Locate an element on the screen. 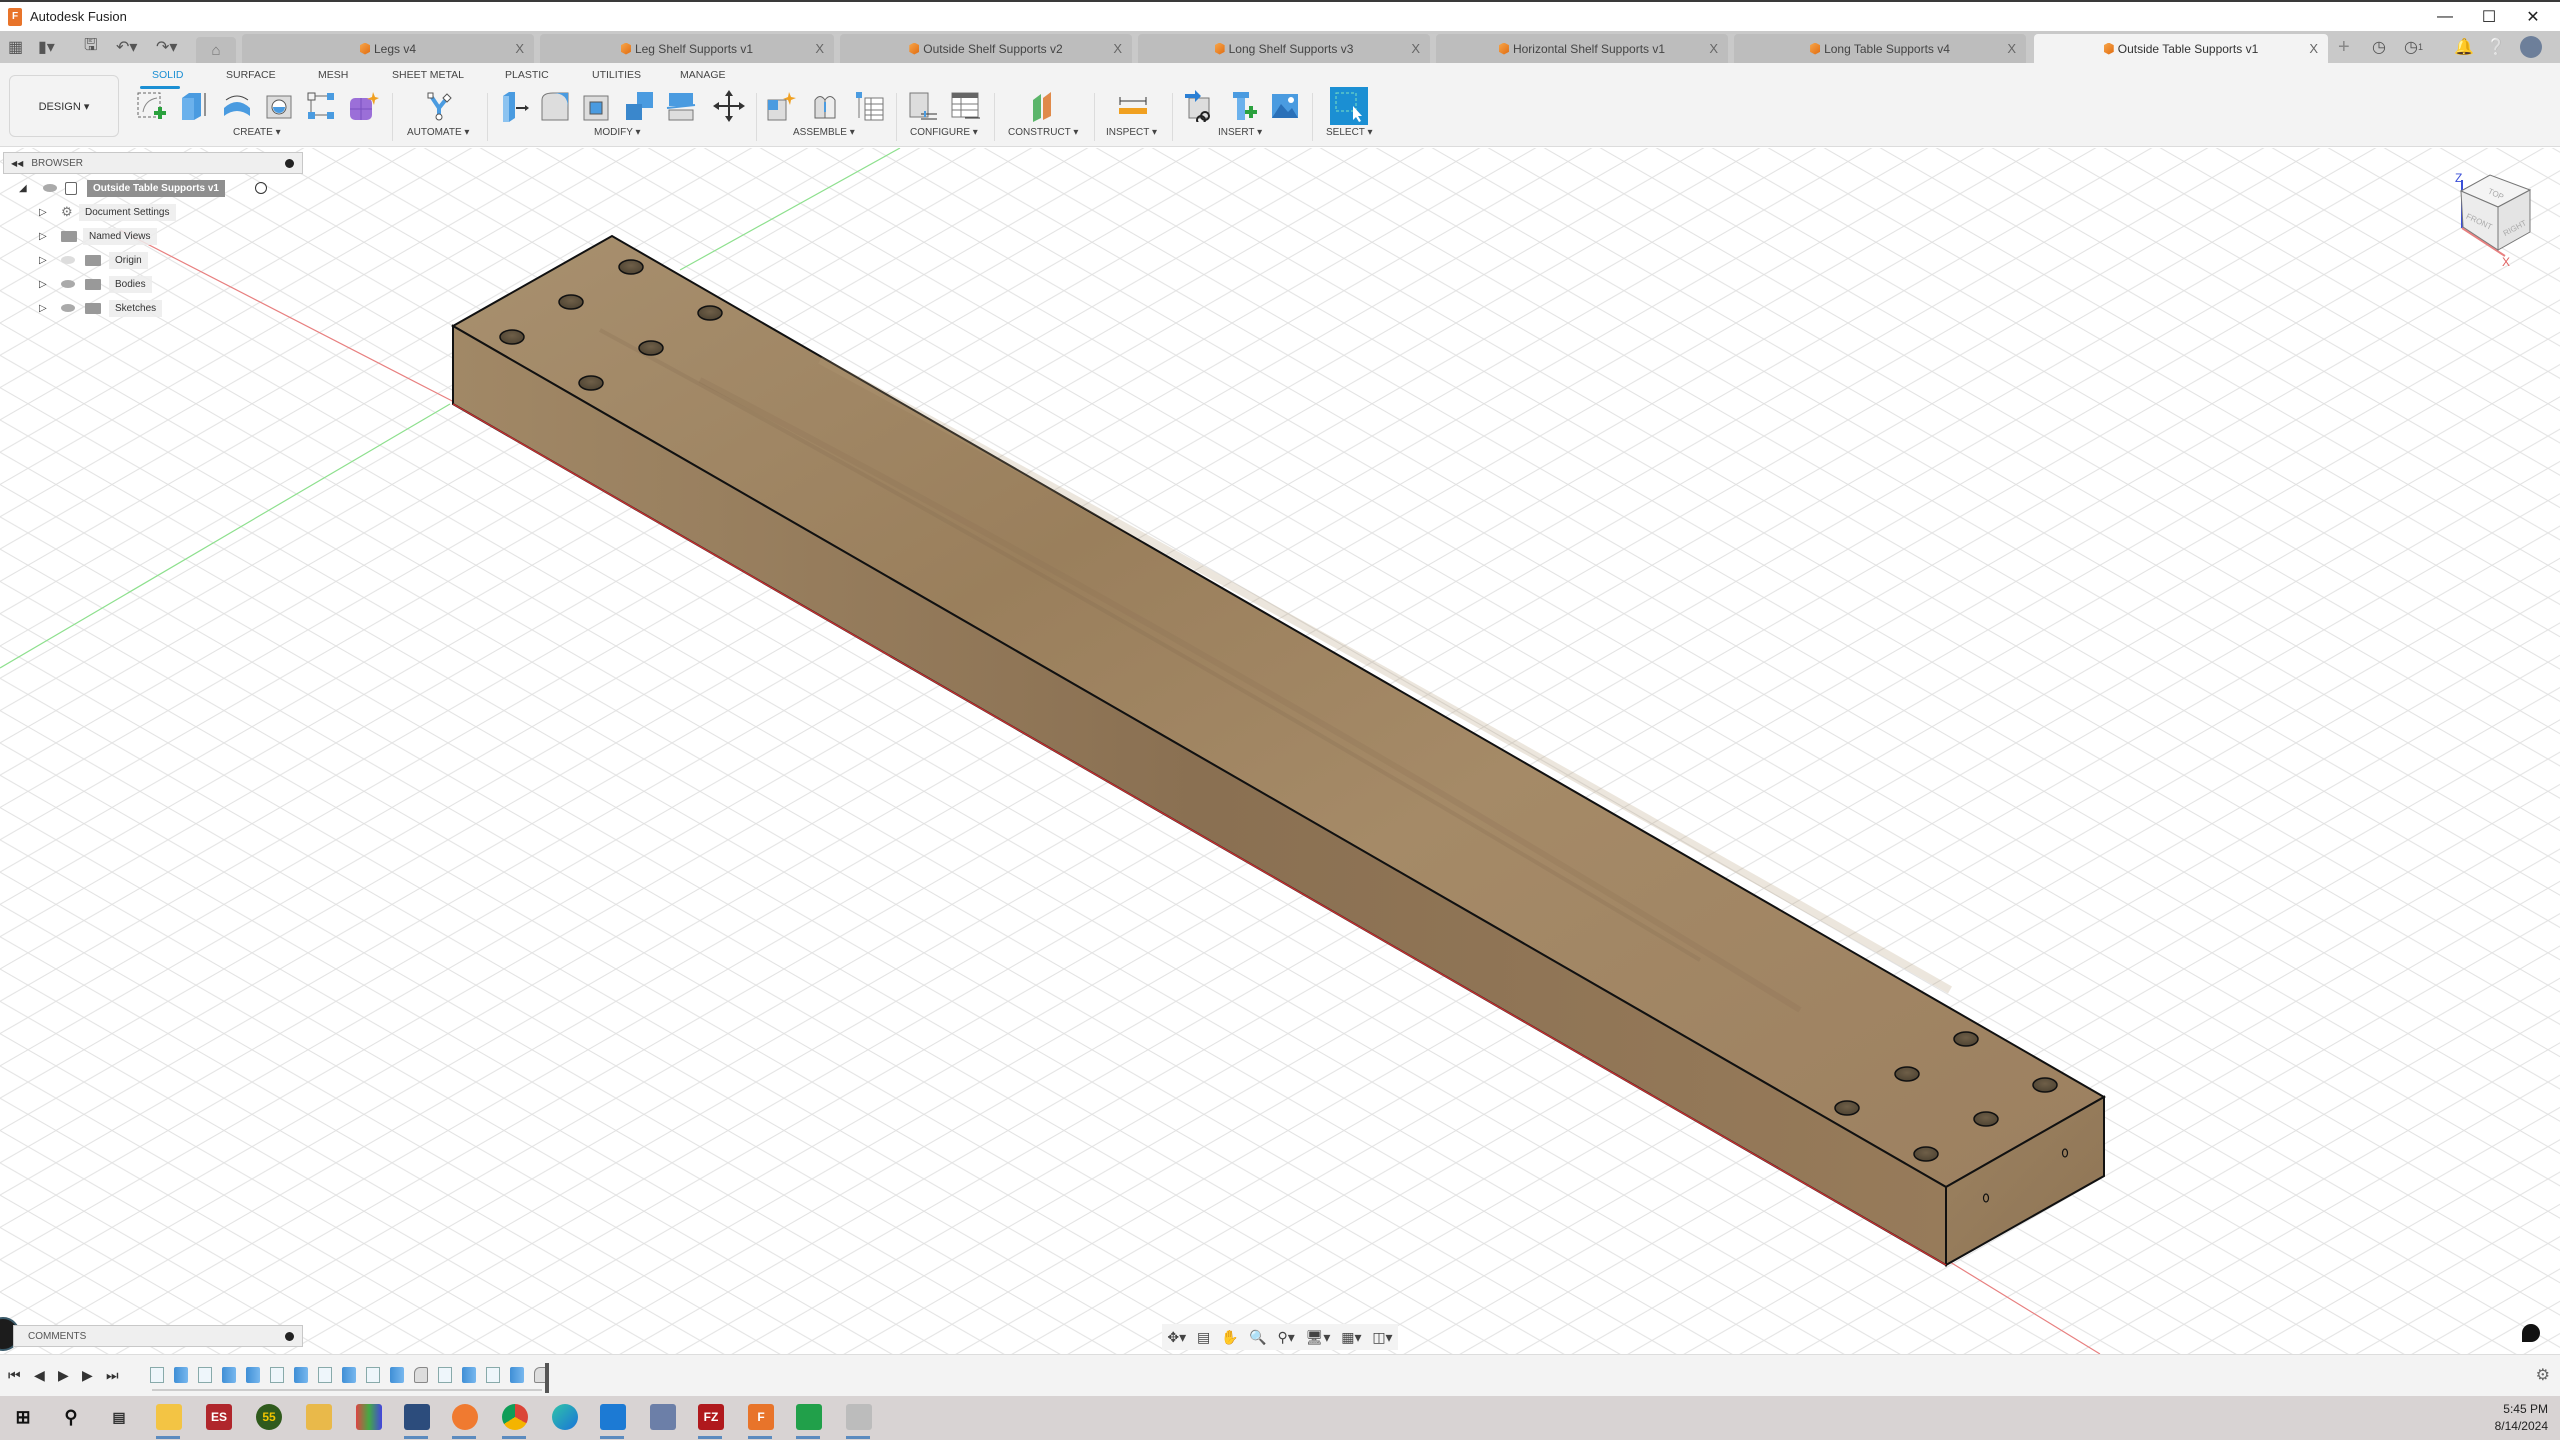 This screenshot has height=1440, width=2560. minimize-button: — is located at coordinates (2445, 16).